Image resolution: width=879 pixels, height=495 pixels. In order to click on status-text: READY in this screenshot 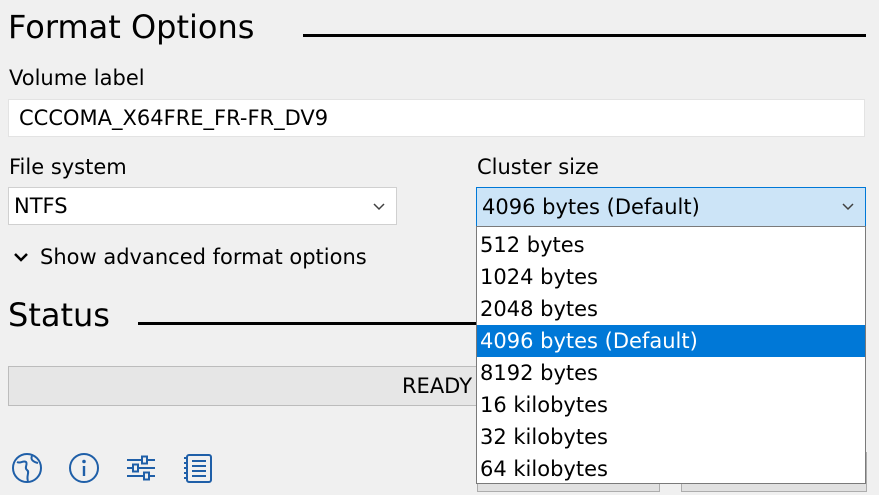, I will do `click(437, 386)`.